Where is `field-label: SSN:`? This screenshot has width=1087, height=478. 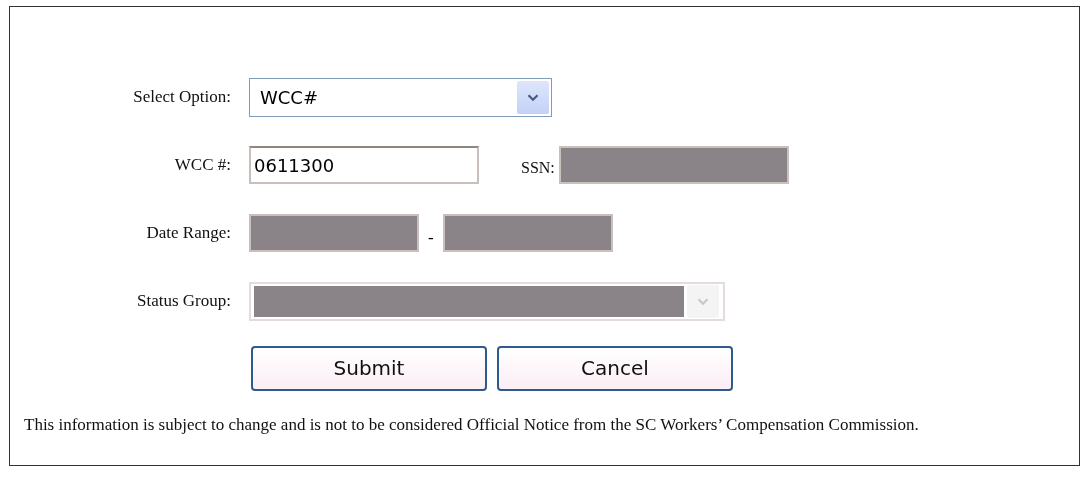 field-label: SSN: is located at coordinates (538, 168).